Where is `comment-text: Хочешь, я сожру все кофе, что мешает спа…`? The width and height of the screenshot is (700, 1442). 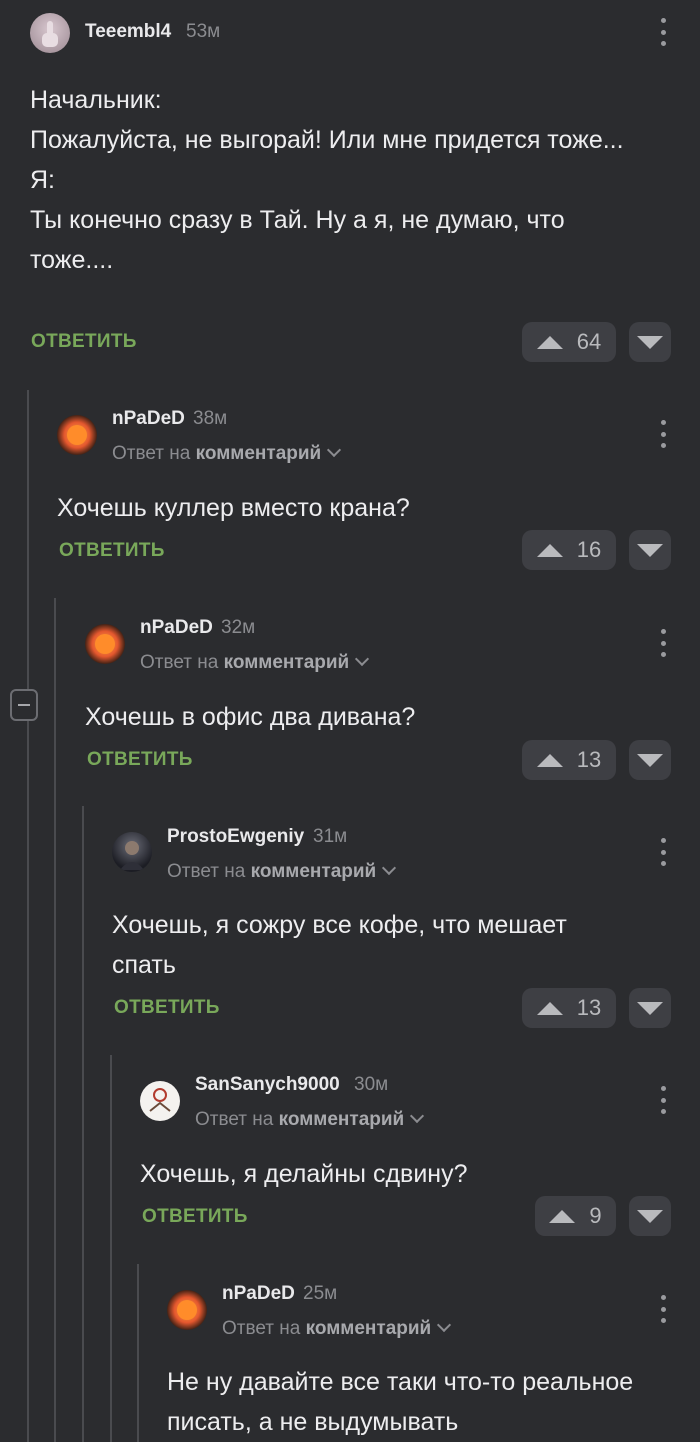
comment-text: Хочешь, я сожру все кофе, что мешает спа… is located at coordinates (339, 945).